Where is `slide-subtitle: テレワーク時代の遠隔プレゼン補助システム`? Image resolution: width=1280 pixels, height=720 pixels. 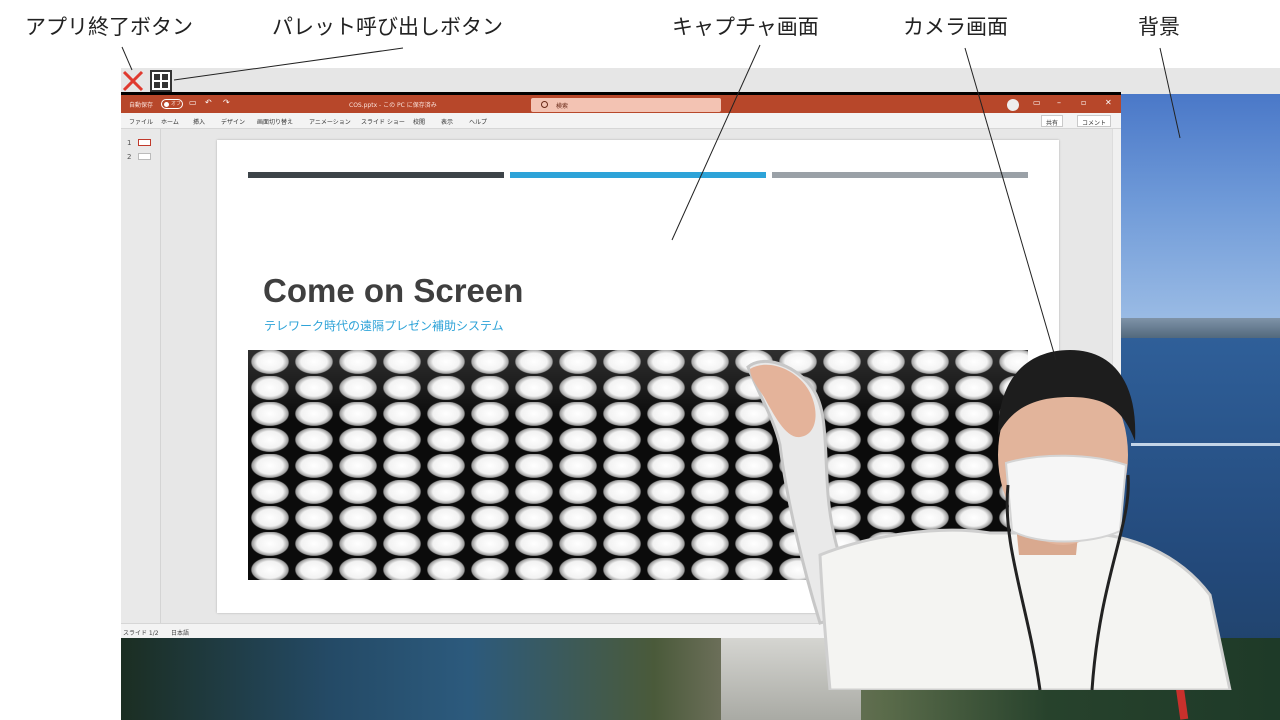 slide-subtitle: テレワーク時代の遠隔プレゼン補助システム is located at coordinates (384, 326).